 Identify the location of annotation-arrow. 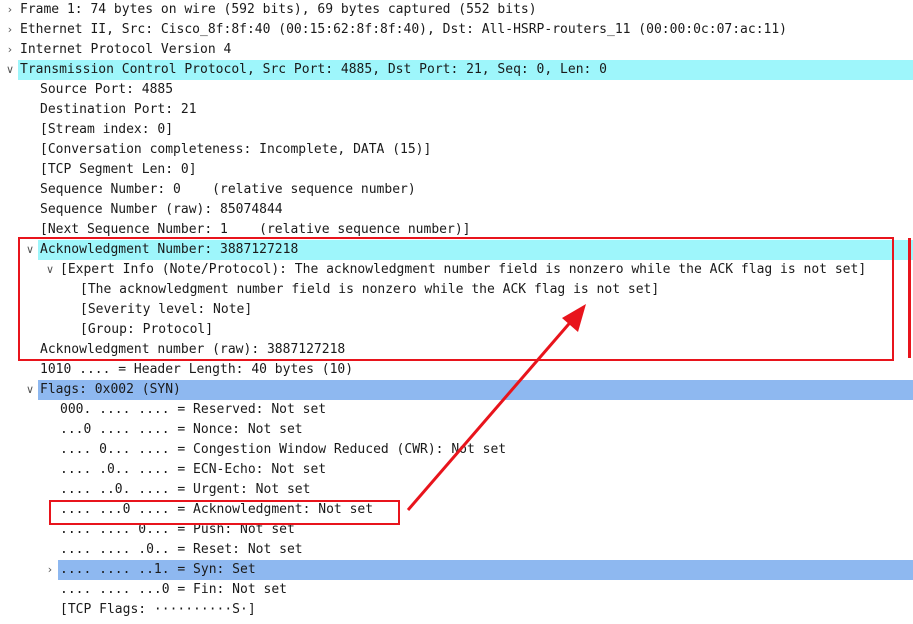
(496, 407).